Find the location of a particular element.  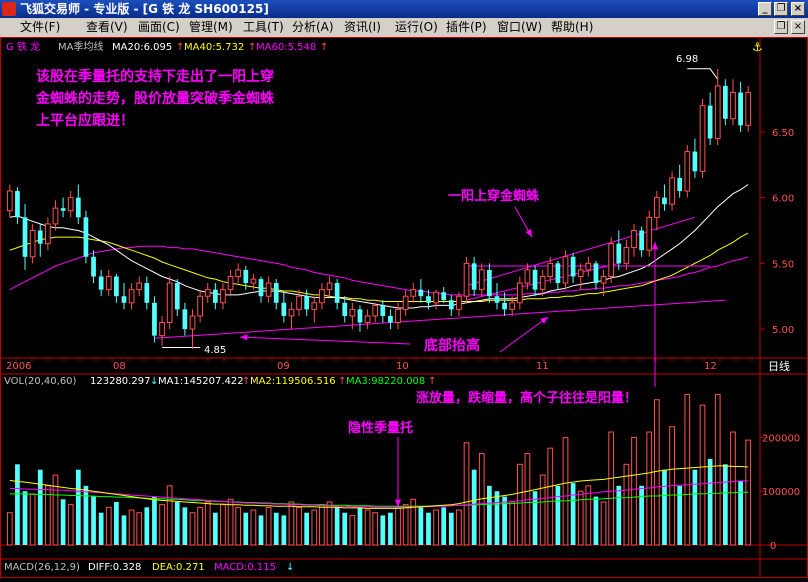

menu-help: 帮助(H) is located at coordinates (572, 27).